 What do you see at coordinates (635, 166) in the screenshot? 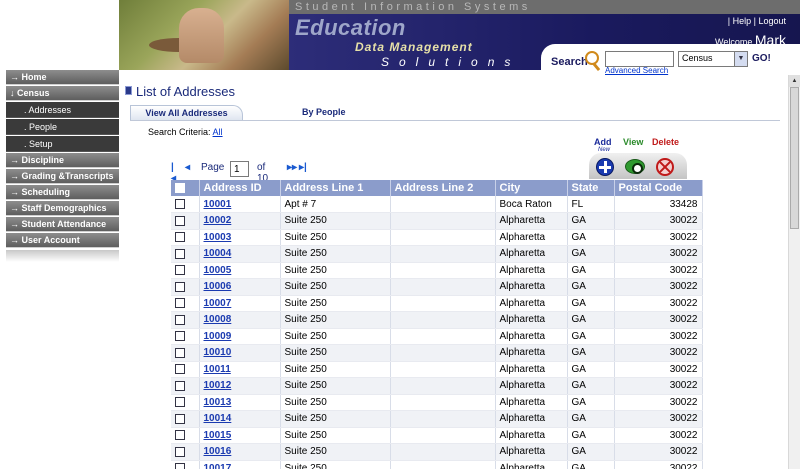
I see `view-eye-icon` at bounding box center [635, 166].